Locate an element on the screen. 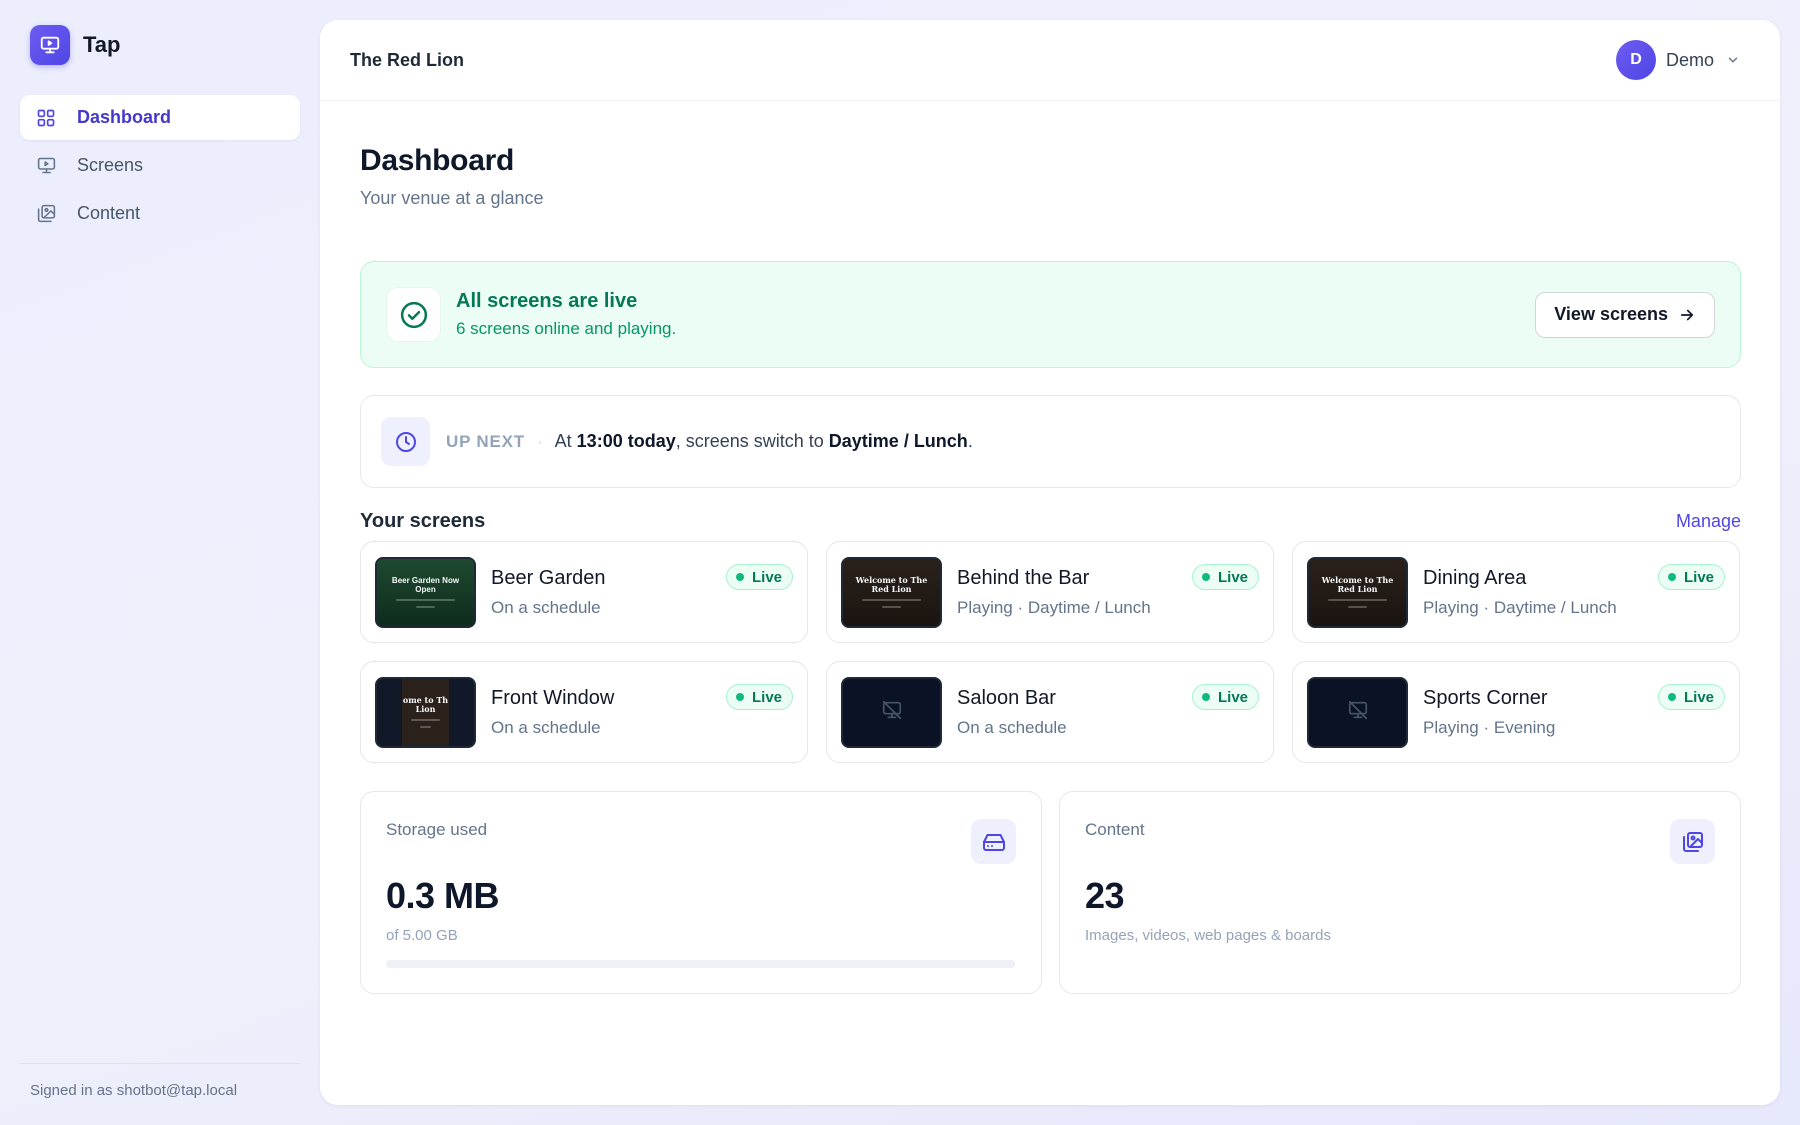 Image resolution: width=1800 pixels, height=1125 pixels. screen-info: Beer Garden On a schedule is located at coordinates (548, 592).